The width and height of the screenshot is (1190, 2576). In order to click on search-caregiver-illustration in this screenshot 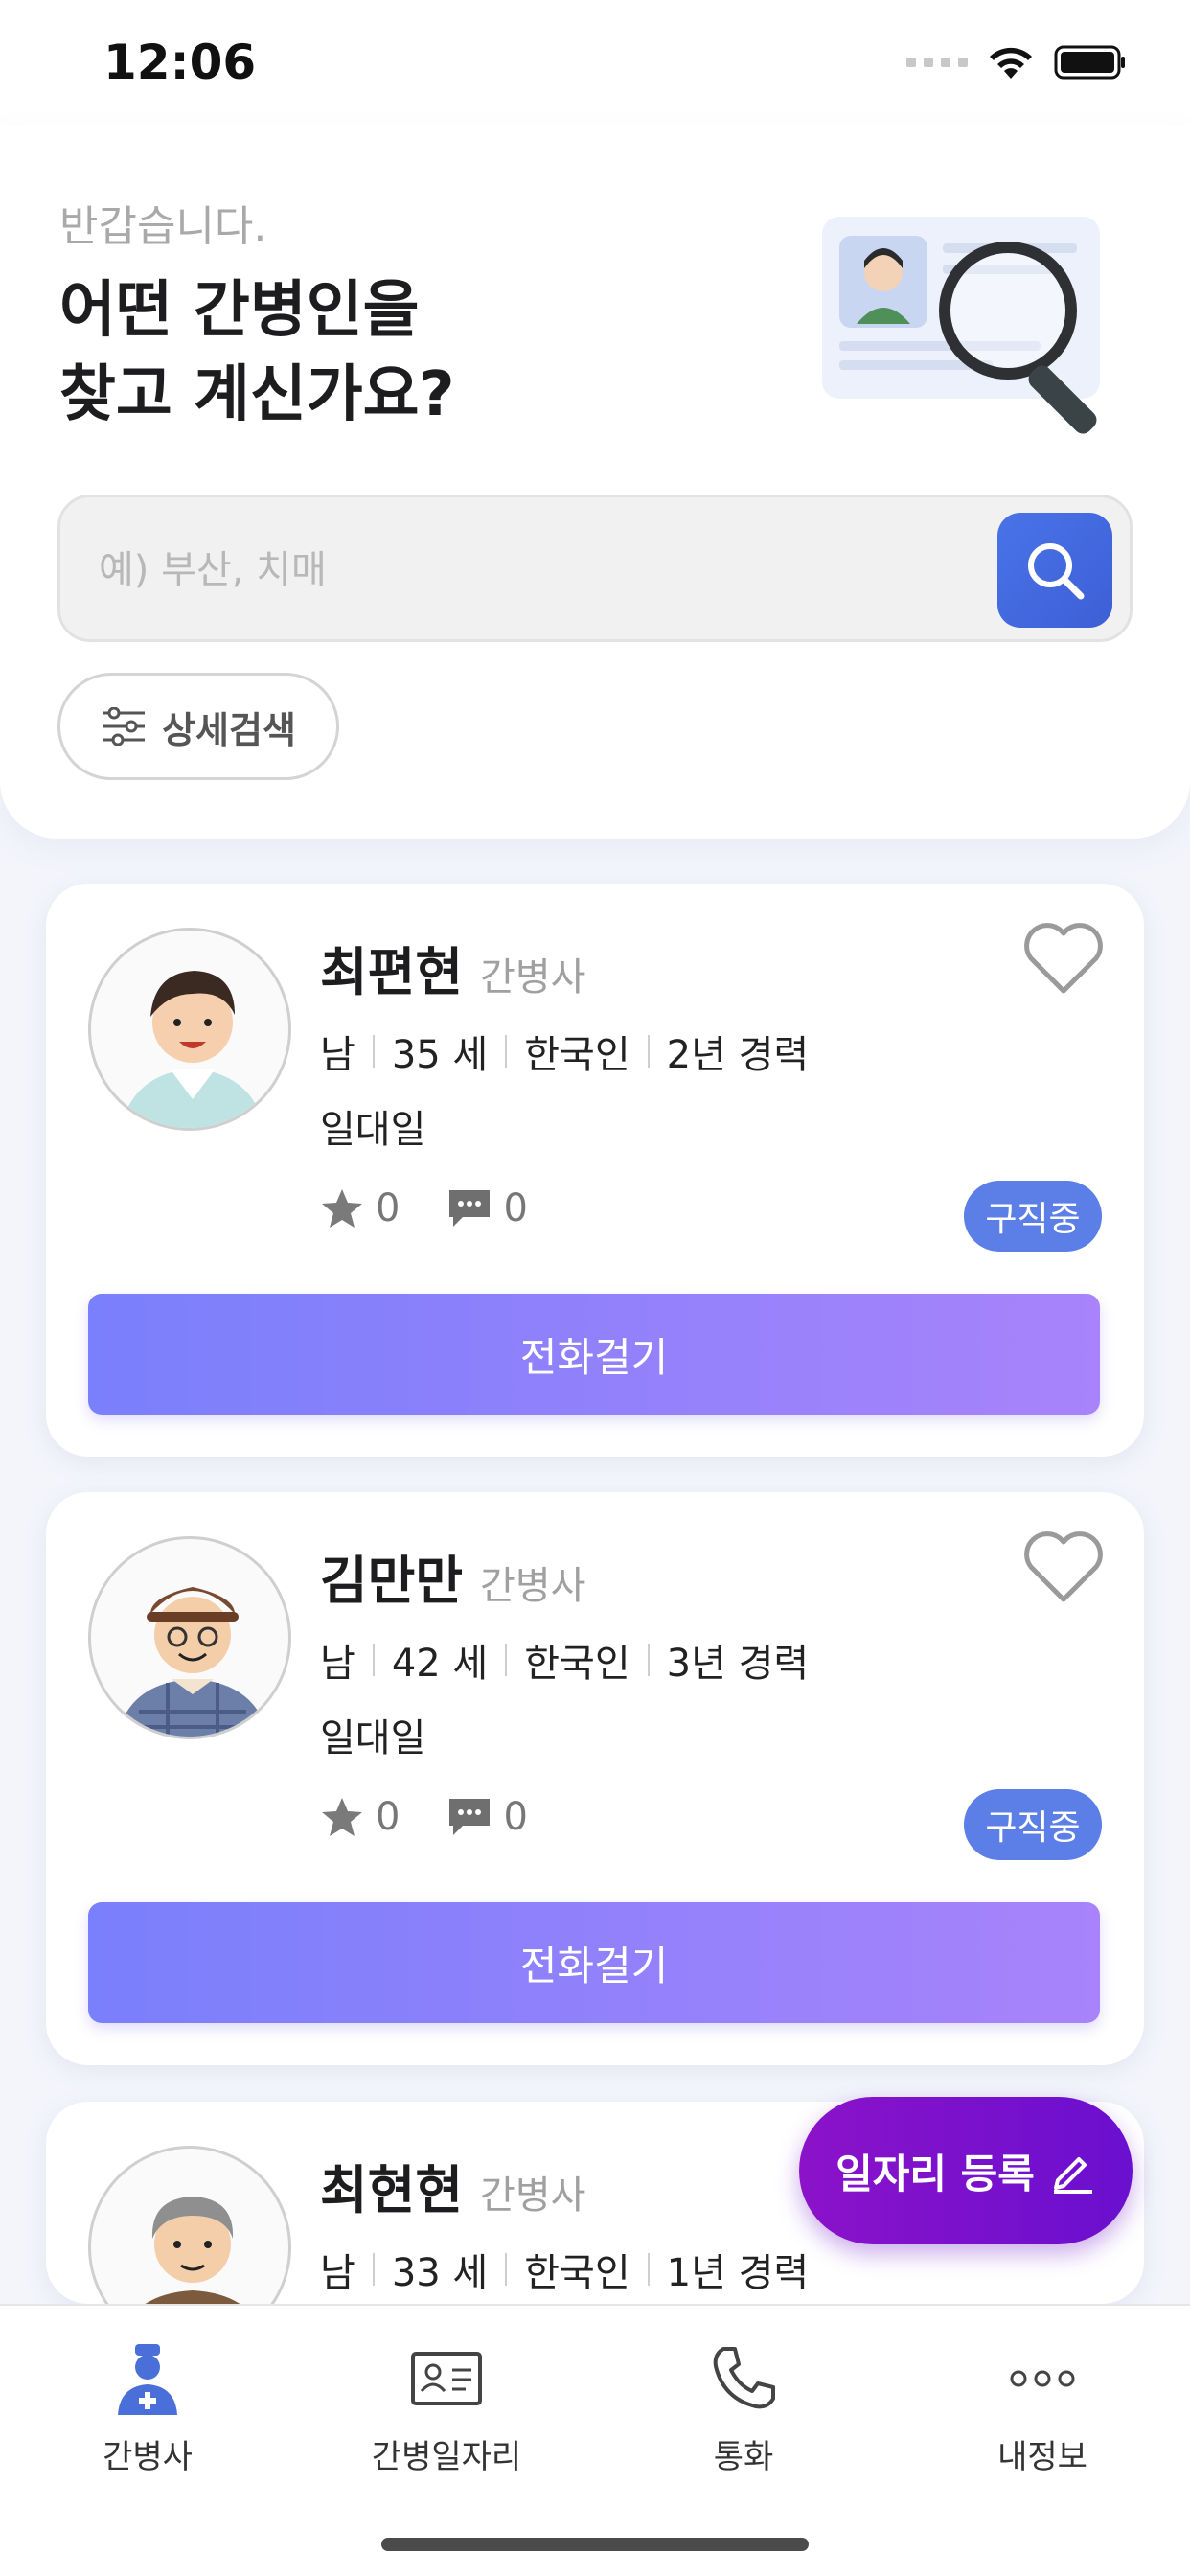, I will do `click(961, 325)`.